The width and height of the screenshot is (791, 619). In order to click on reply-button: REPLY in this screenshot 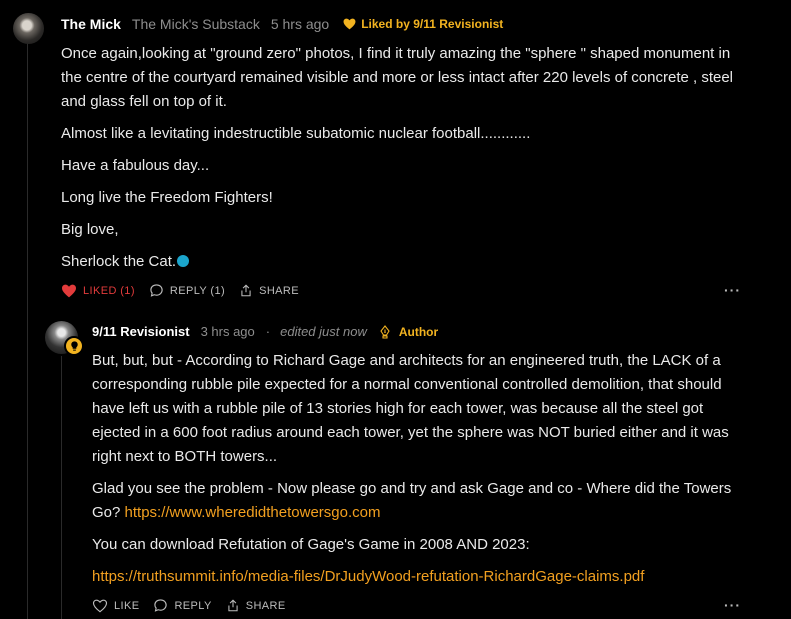, I will do `click(182, 605)`.